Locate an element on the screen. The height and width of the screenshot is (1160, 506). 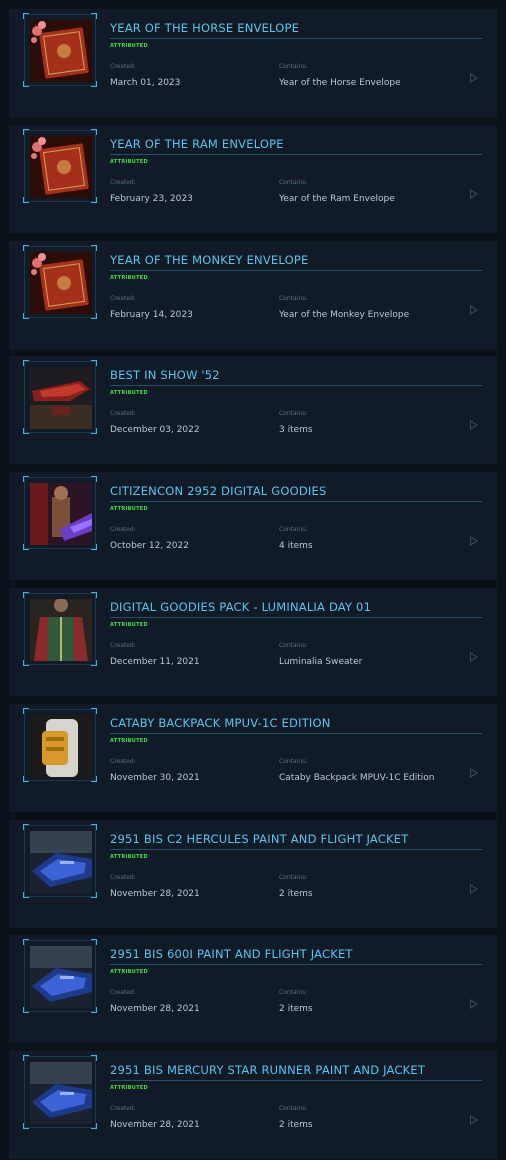
backpack-icon is located at coordinates (61, 746).